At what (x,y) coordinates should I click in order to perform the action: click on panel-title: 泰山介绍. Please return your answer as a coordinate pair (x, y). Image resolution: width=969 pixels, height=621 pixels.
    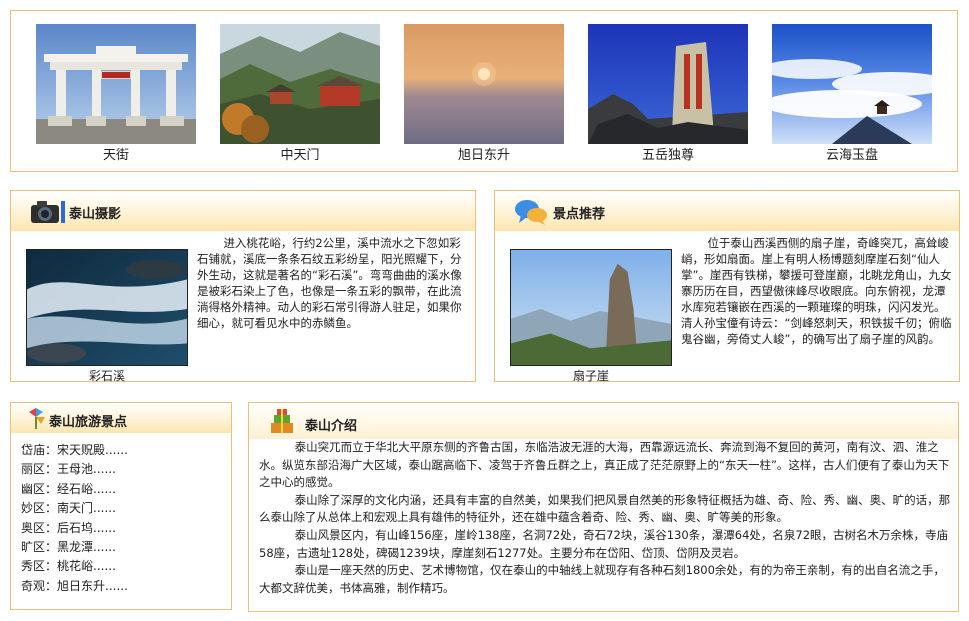
    Looking at the image, I should click on (331, 426).